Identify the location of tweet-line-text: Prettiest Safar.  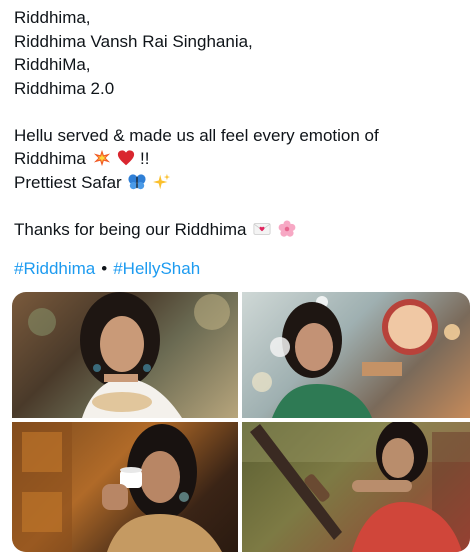
(68, 182).